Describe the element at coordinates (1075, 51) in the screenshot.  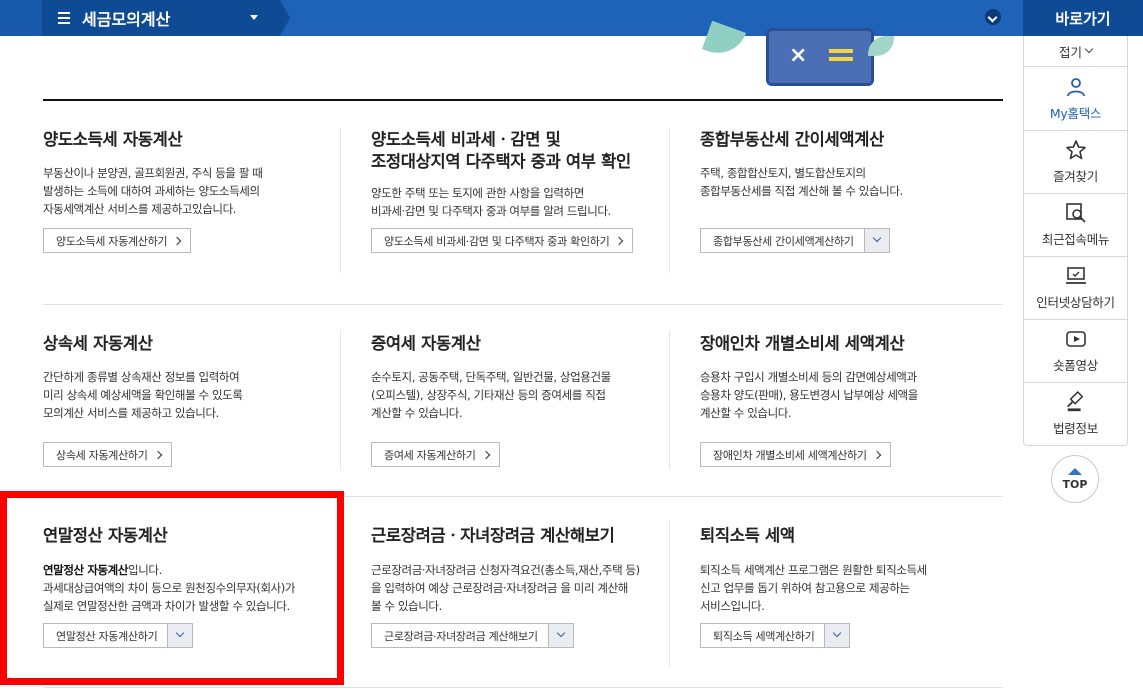
I see `fold-button: 접기` at that location.